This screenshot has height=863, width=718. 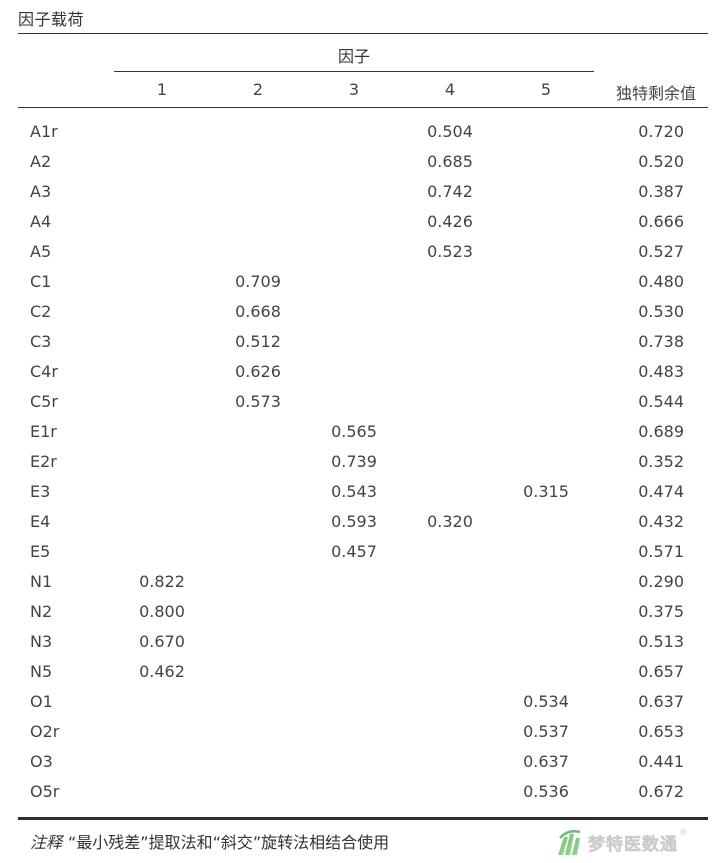 What do you see at coordinates (41, 161) in the screenshot?
I see `item-label: A2` at bounding box center [41, 161].